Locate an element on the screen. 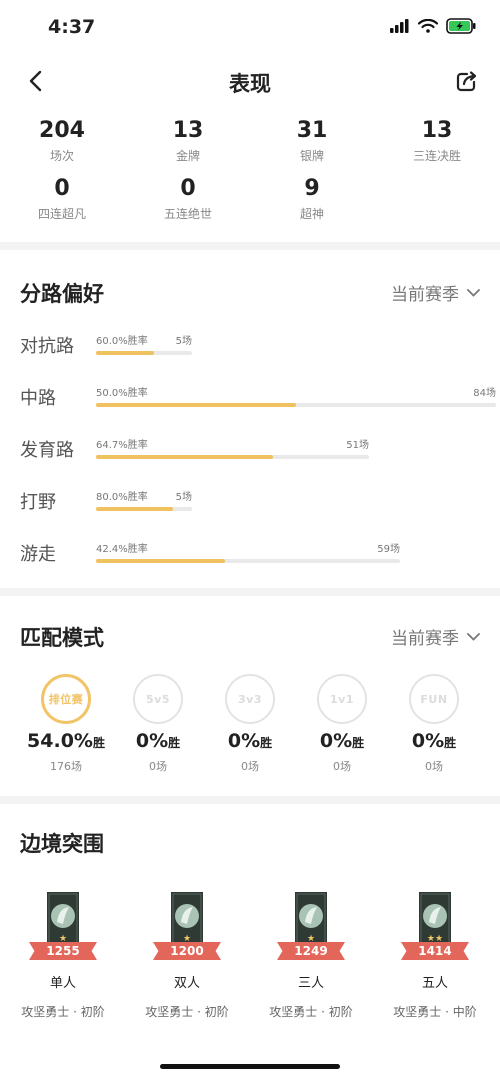 Image resolution: width=500 pixels, height=1081 pixels. match-mode-title: 匹配模式 is located at coordinates (62, 638).